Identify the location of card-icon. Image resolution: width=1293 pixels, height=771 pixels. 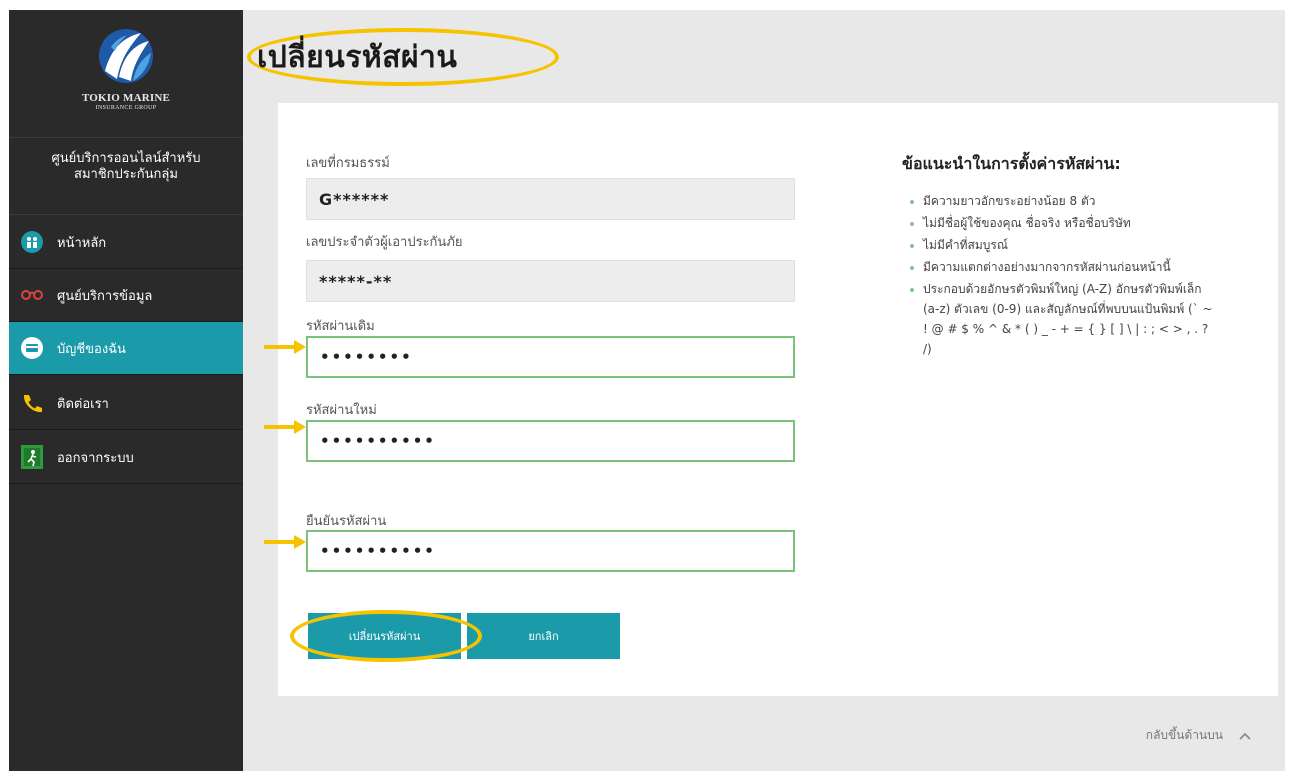
(32, 348).